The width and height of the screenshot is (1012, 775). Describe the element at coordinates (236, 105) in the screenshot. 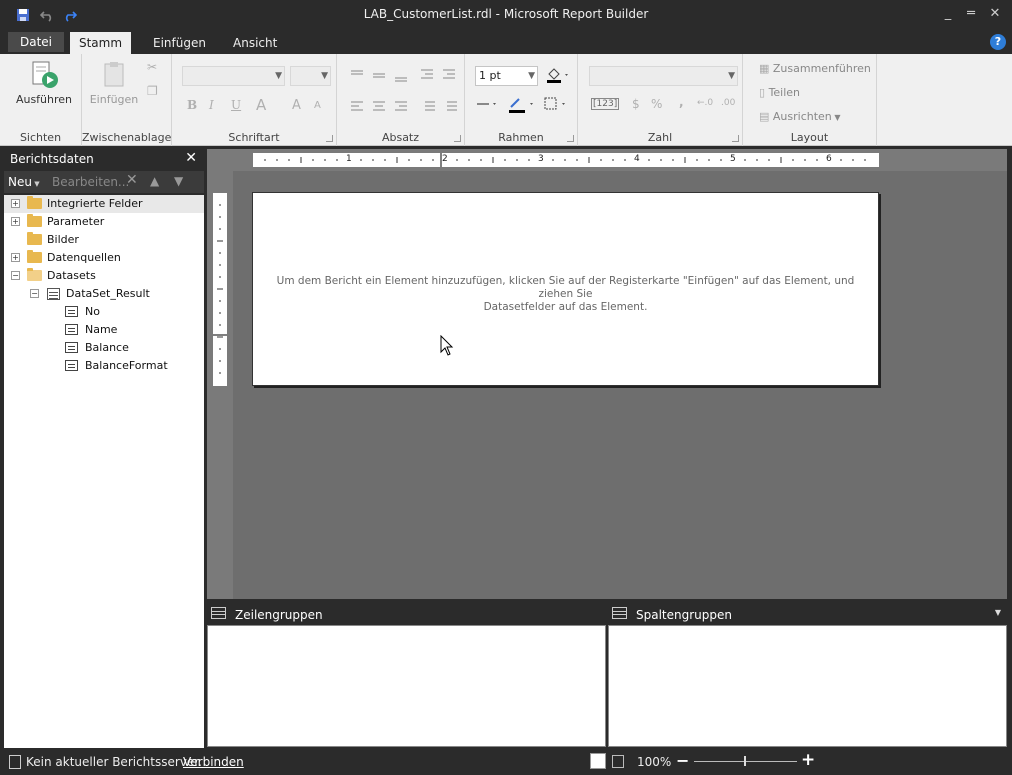

I see `underline-button: U` at that location.